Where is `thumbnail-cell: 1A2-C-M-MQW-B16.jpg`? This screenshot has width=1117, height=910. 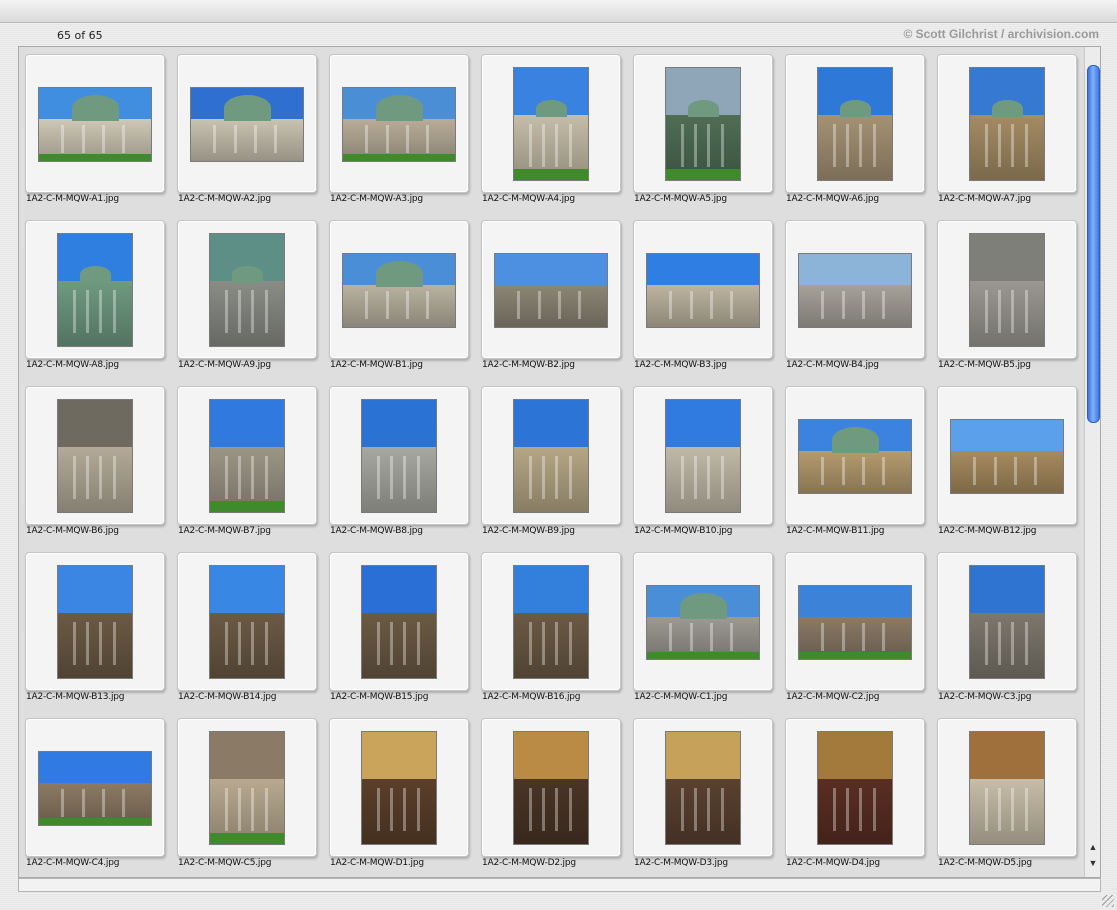
thumbnail-cell: 1A2-C-M-MQW-B16.jpg is located at coordinates (551, 628).